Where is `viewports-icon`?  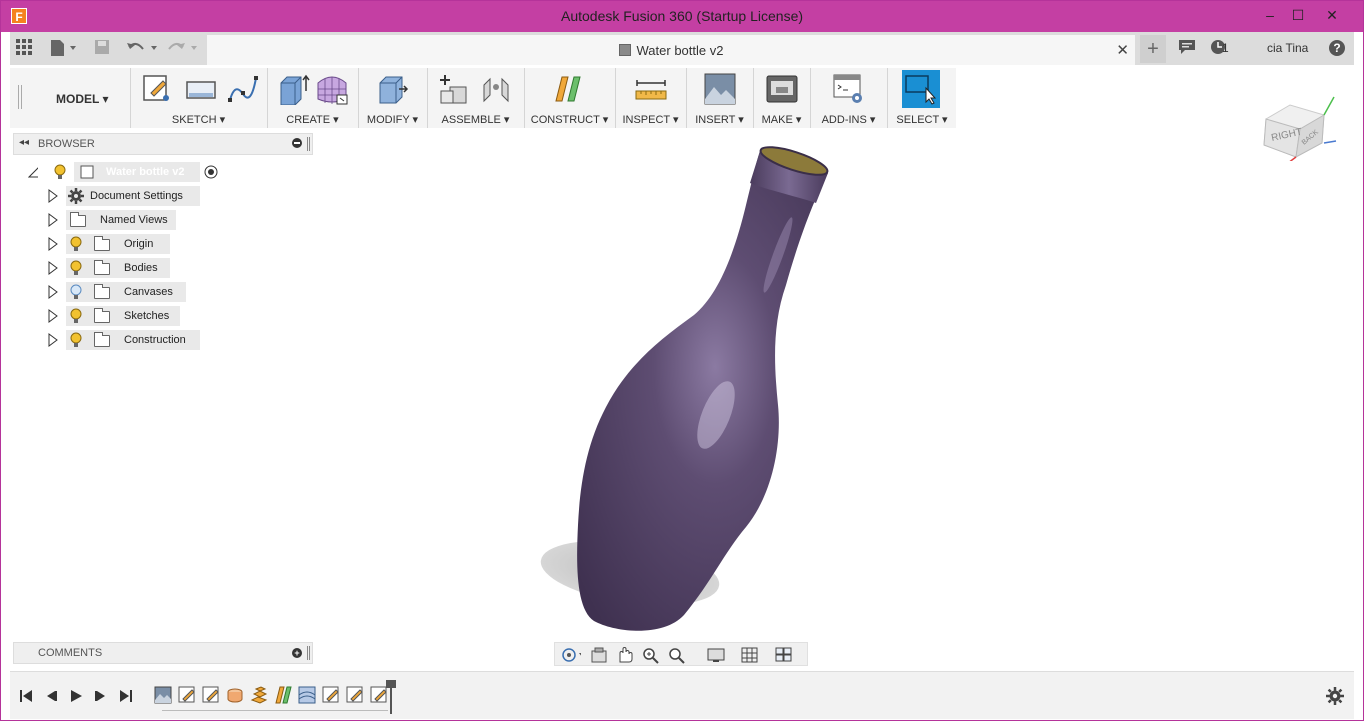 viewports-icon is located at coordinates (785, 655).